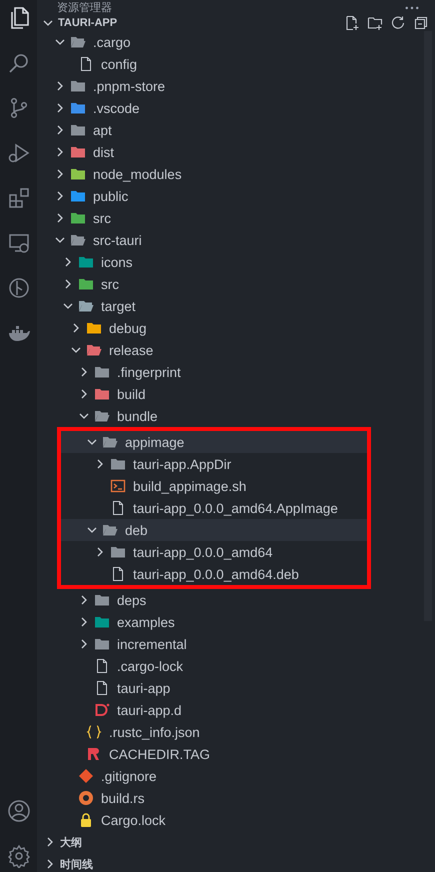 The width and height of the screenshot is (435, 872). Describe the element at coordinates (398, 23) in the screenshot. I see `refresh-icon` at that location.